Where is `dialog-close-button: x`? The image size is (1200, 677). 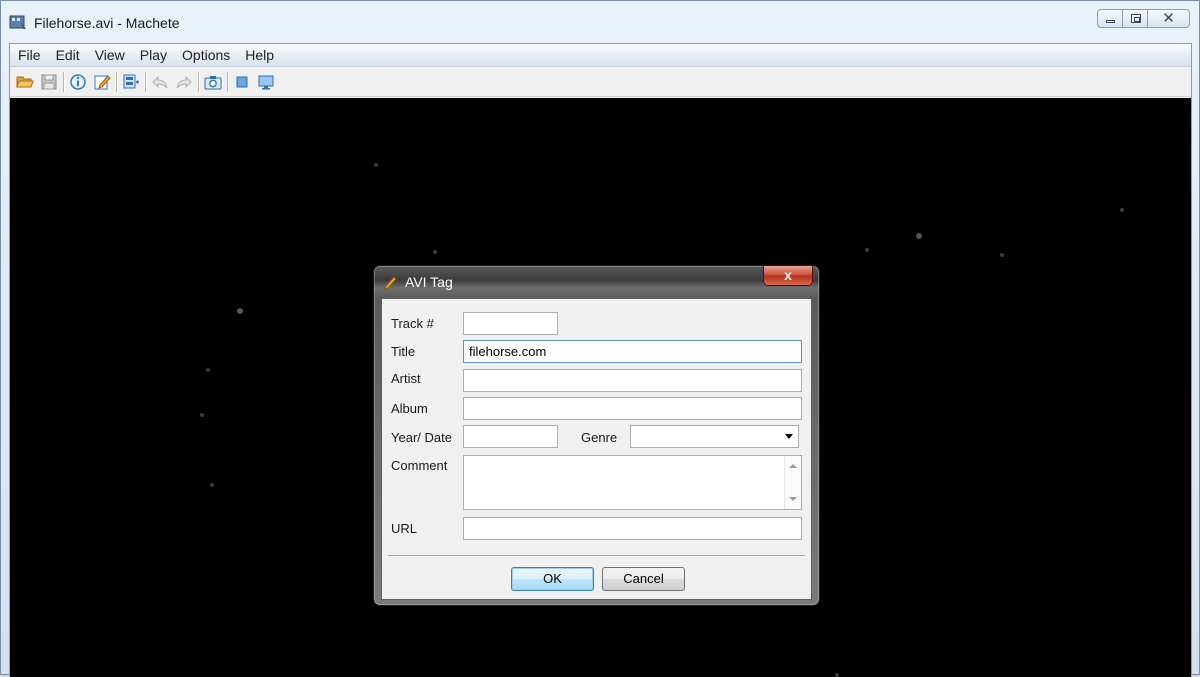 dialog-close-button: x is located at coordinates (788, 276).